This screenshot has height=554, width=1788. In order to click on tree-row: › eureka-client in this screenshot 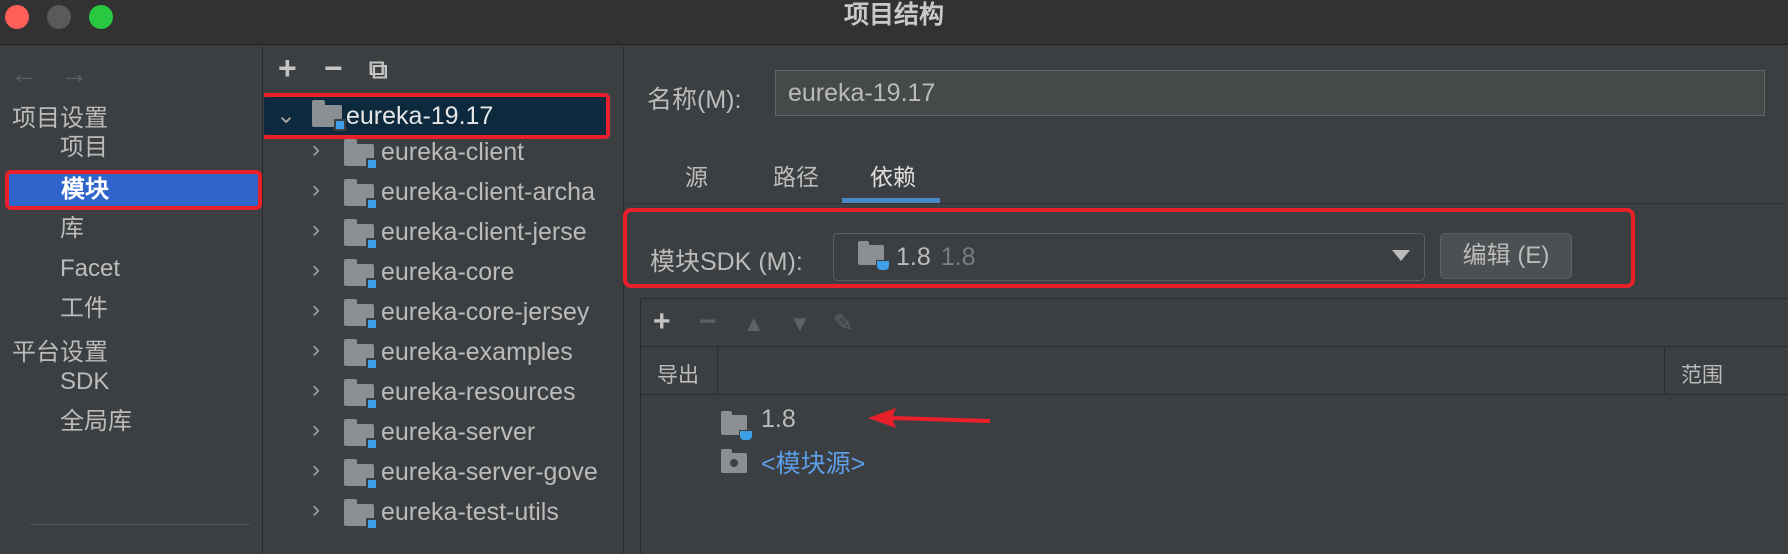, I will do `click(443, 156)`.